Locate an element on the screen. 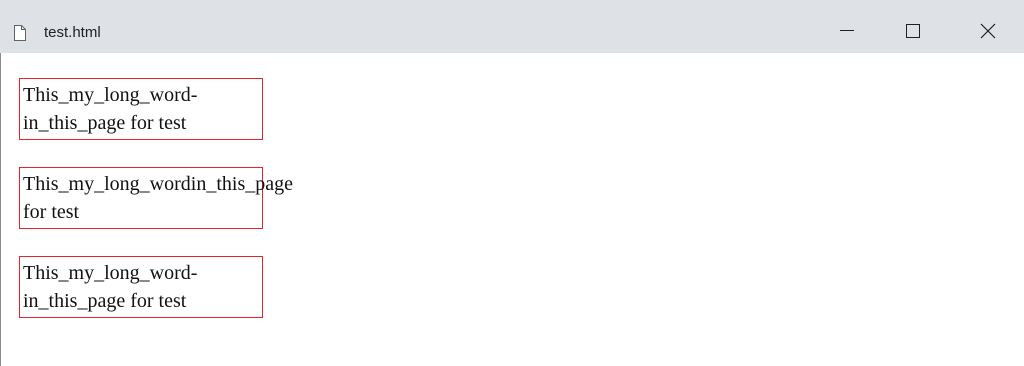 This screenshot has width=1024, height=366. window-title: test.html is located at coordinates (72, 32).